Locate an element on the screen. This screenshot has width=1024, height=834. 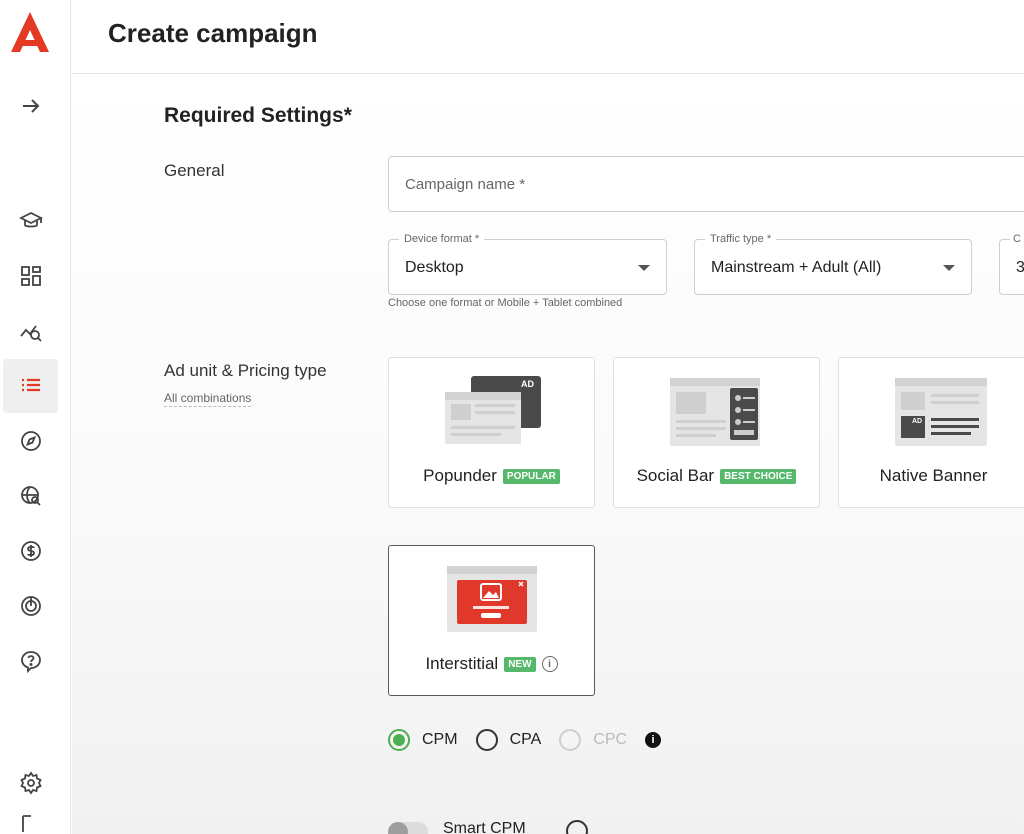
device-format-label: Device format * is located at coordinates (442, 239).